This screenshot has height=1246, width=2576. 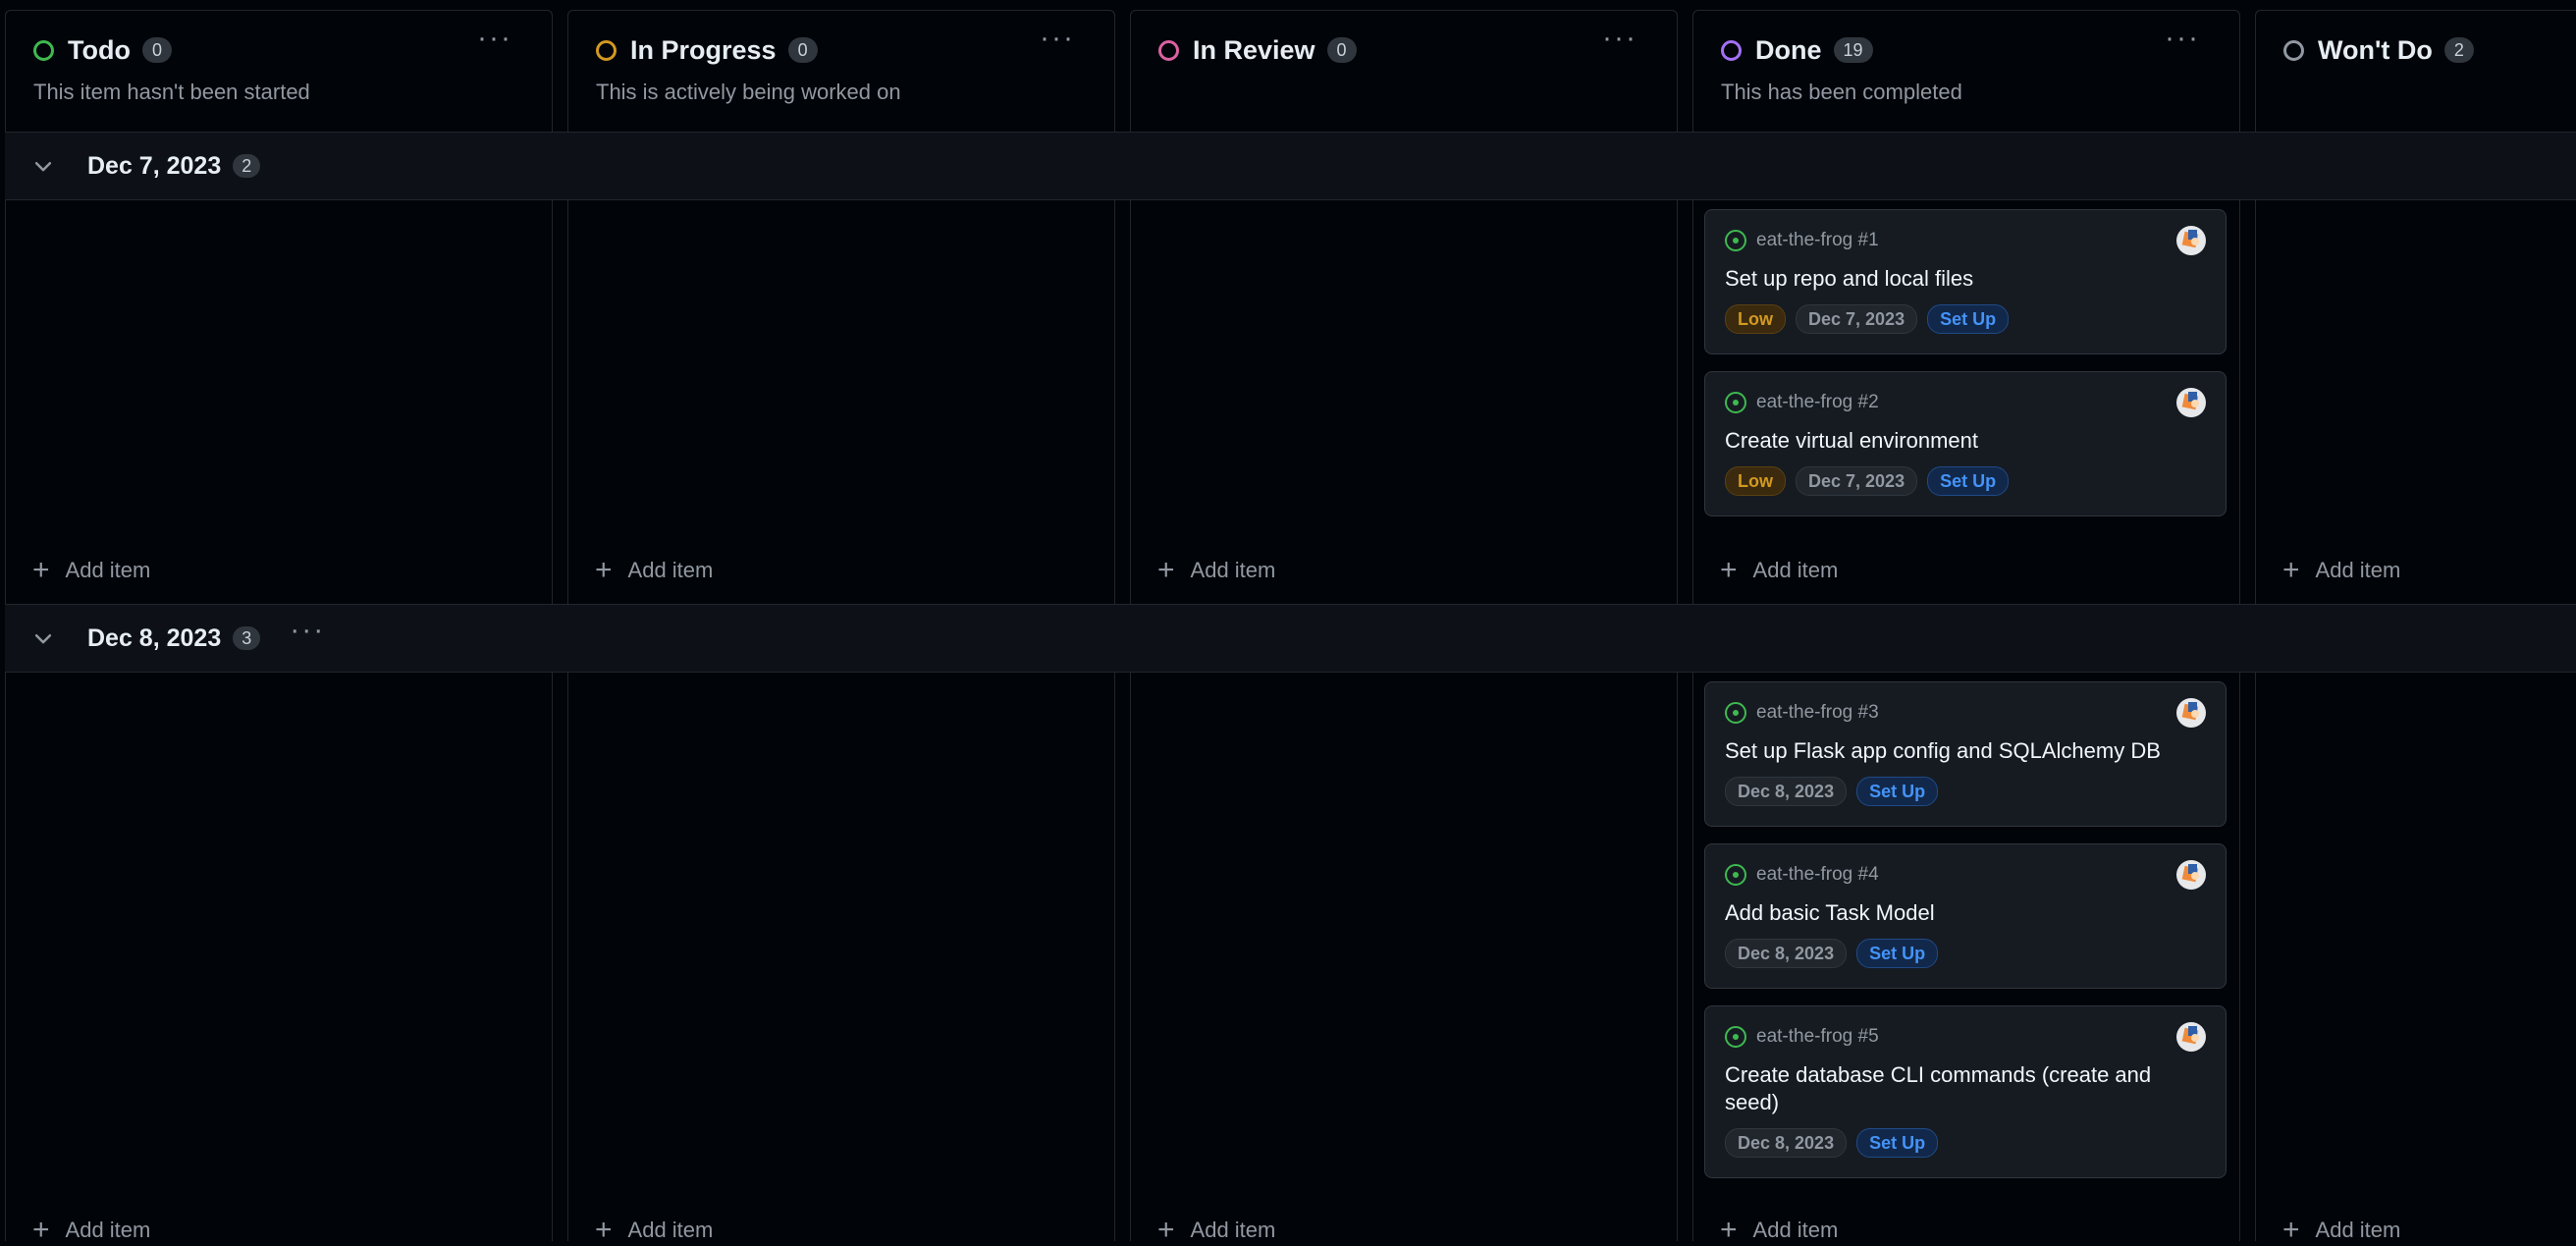 I want to click on group-header: Dec 7, 2023 2, so click(x=1290, y=166).